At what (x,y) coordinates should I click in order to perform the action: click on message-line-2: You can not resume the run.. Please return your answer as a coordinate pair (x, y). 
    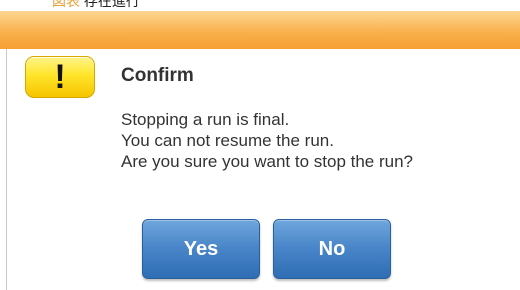
    Looking at the image, I should click on (227, 140).